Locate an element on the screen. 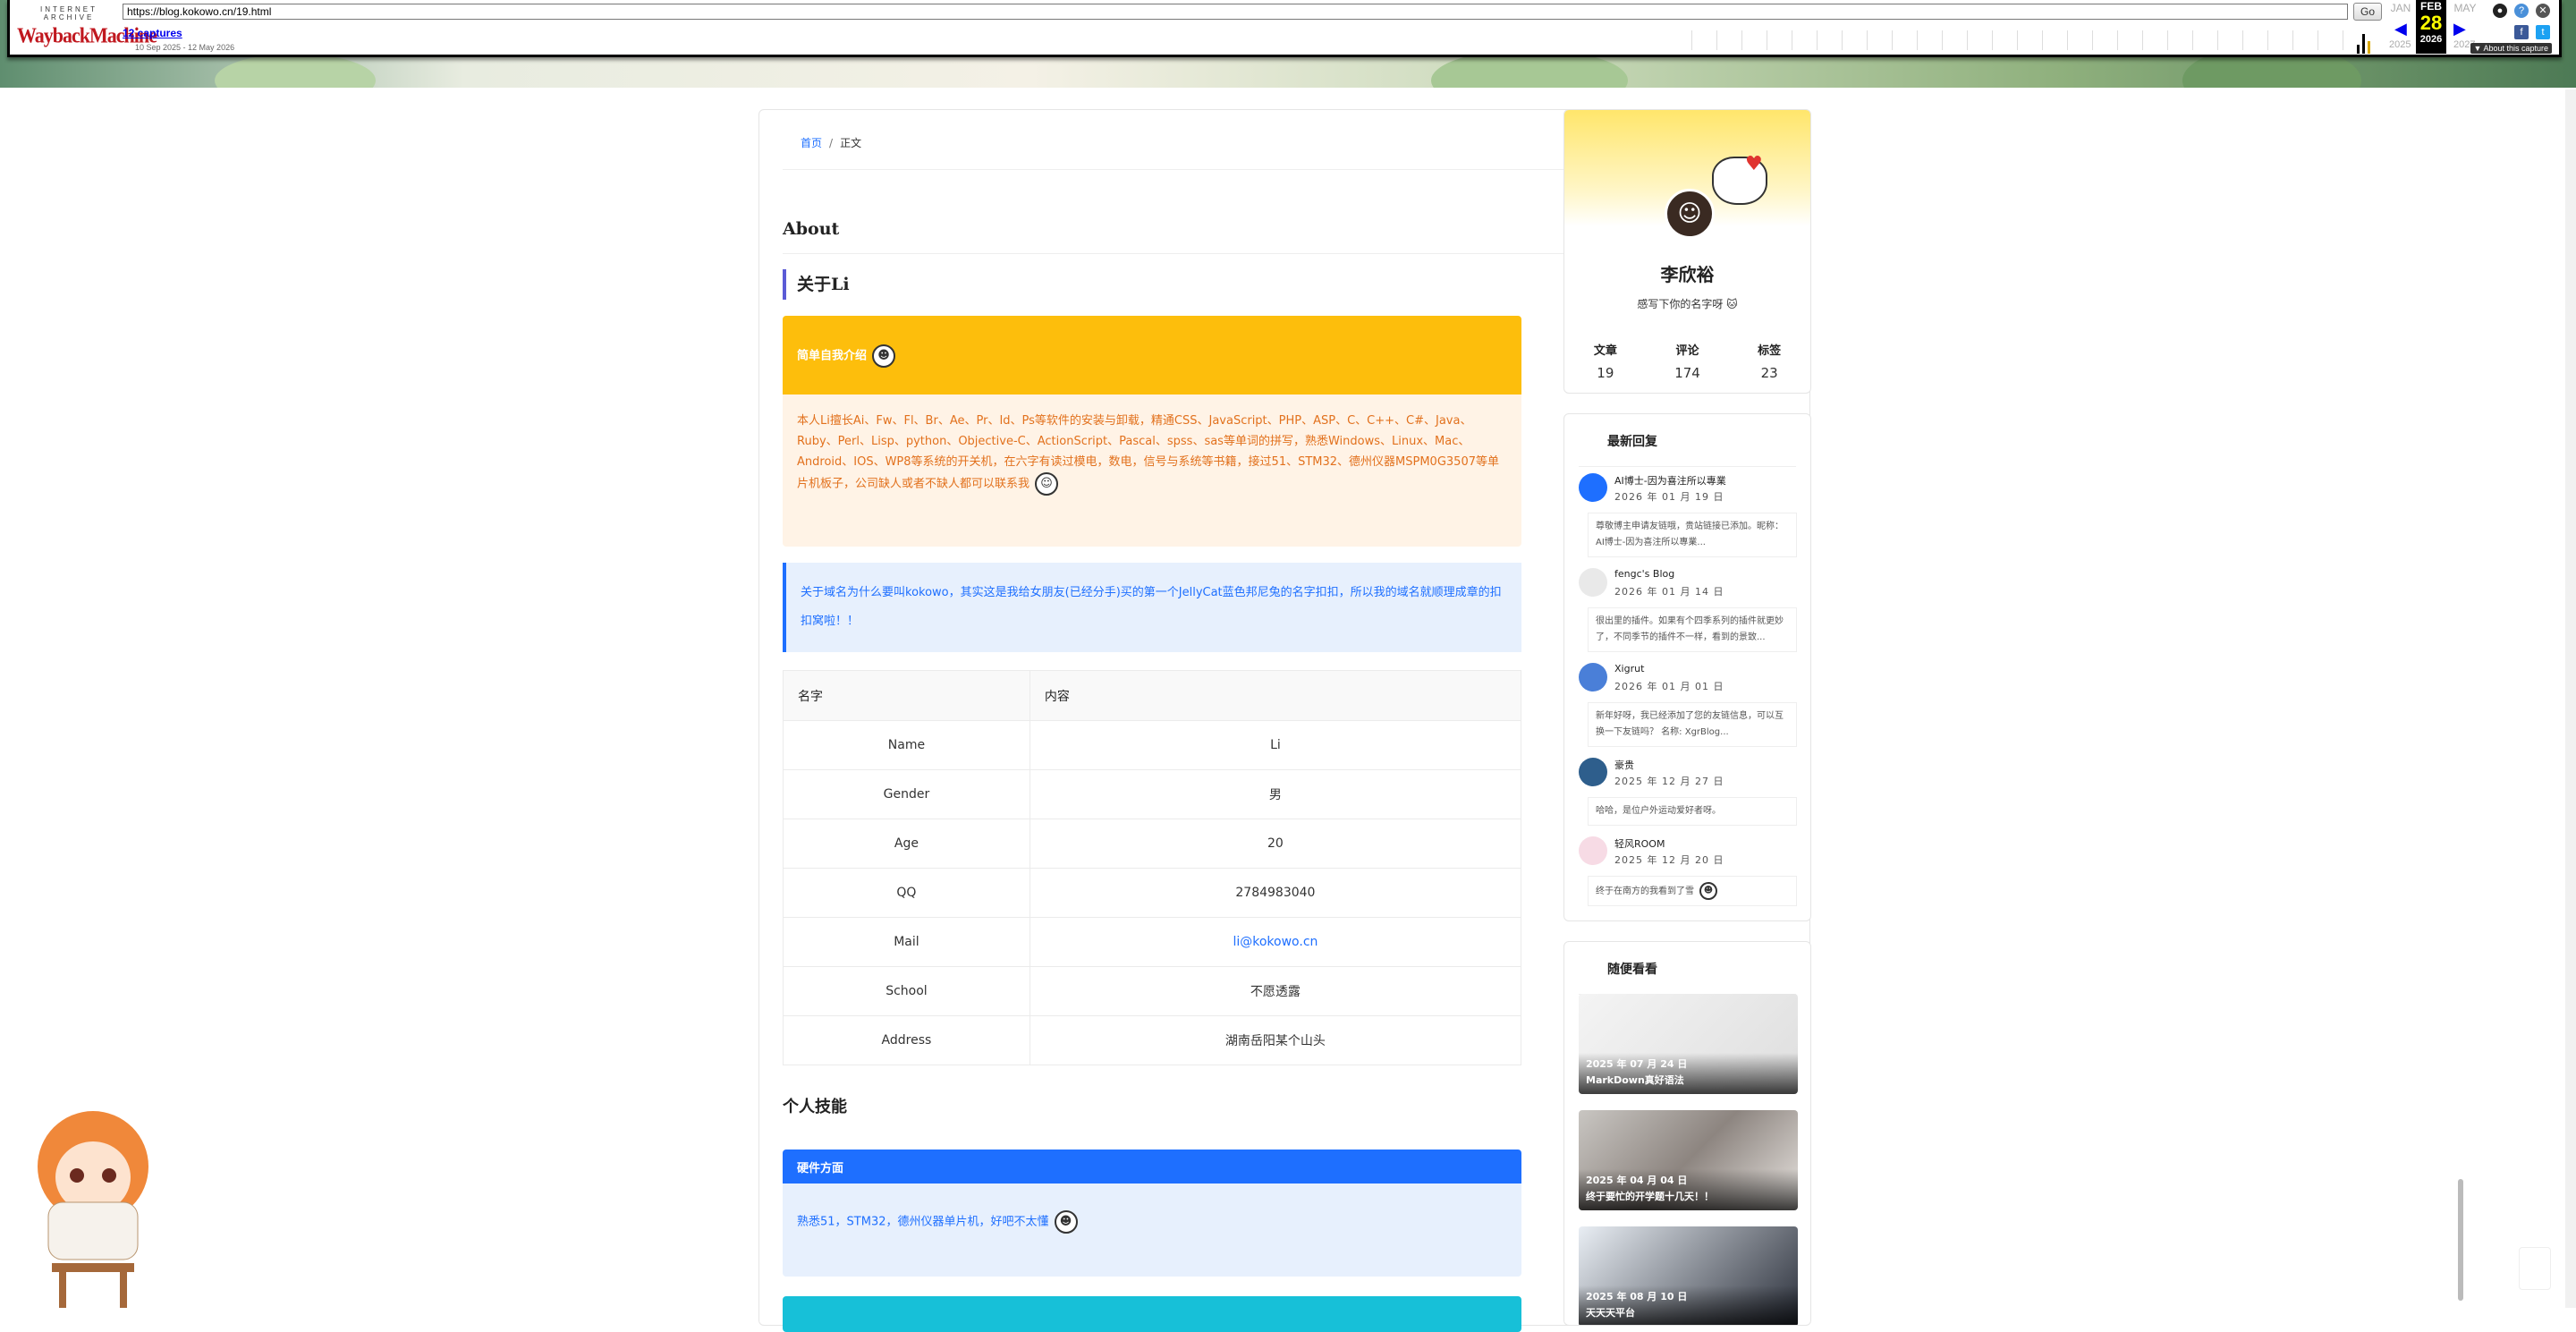  table-row: Mail li@kokowo.cn is located at coordinates (1152, 942).